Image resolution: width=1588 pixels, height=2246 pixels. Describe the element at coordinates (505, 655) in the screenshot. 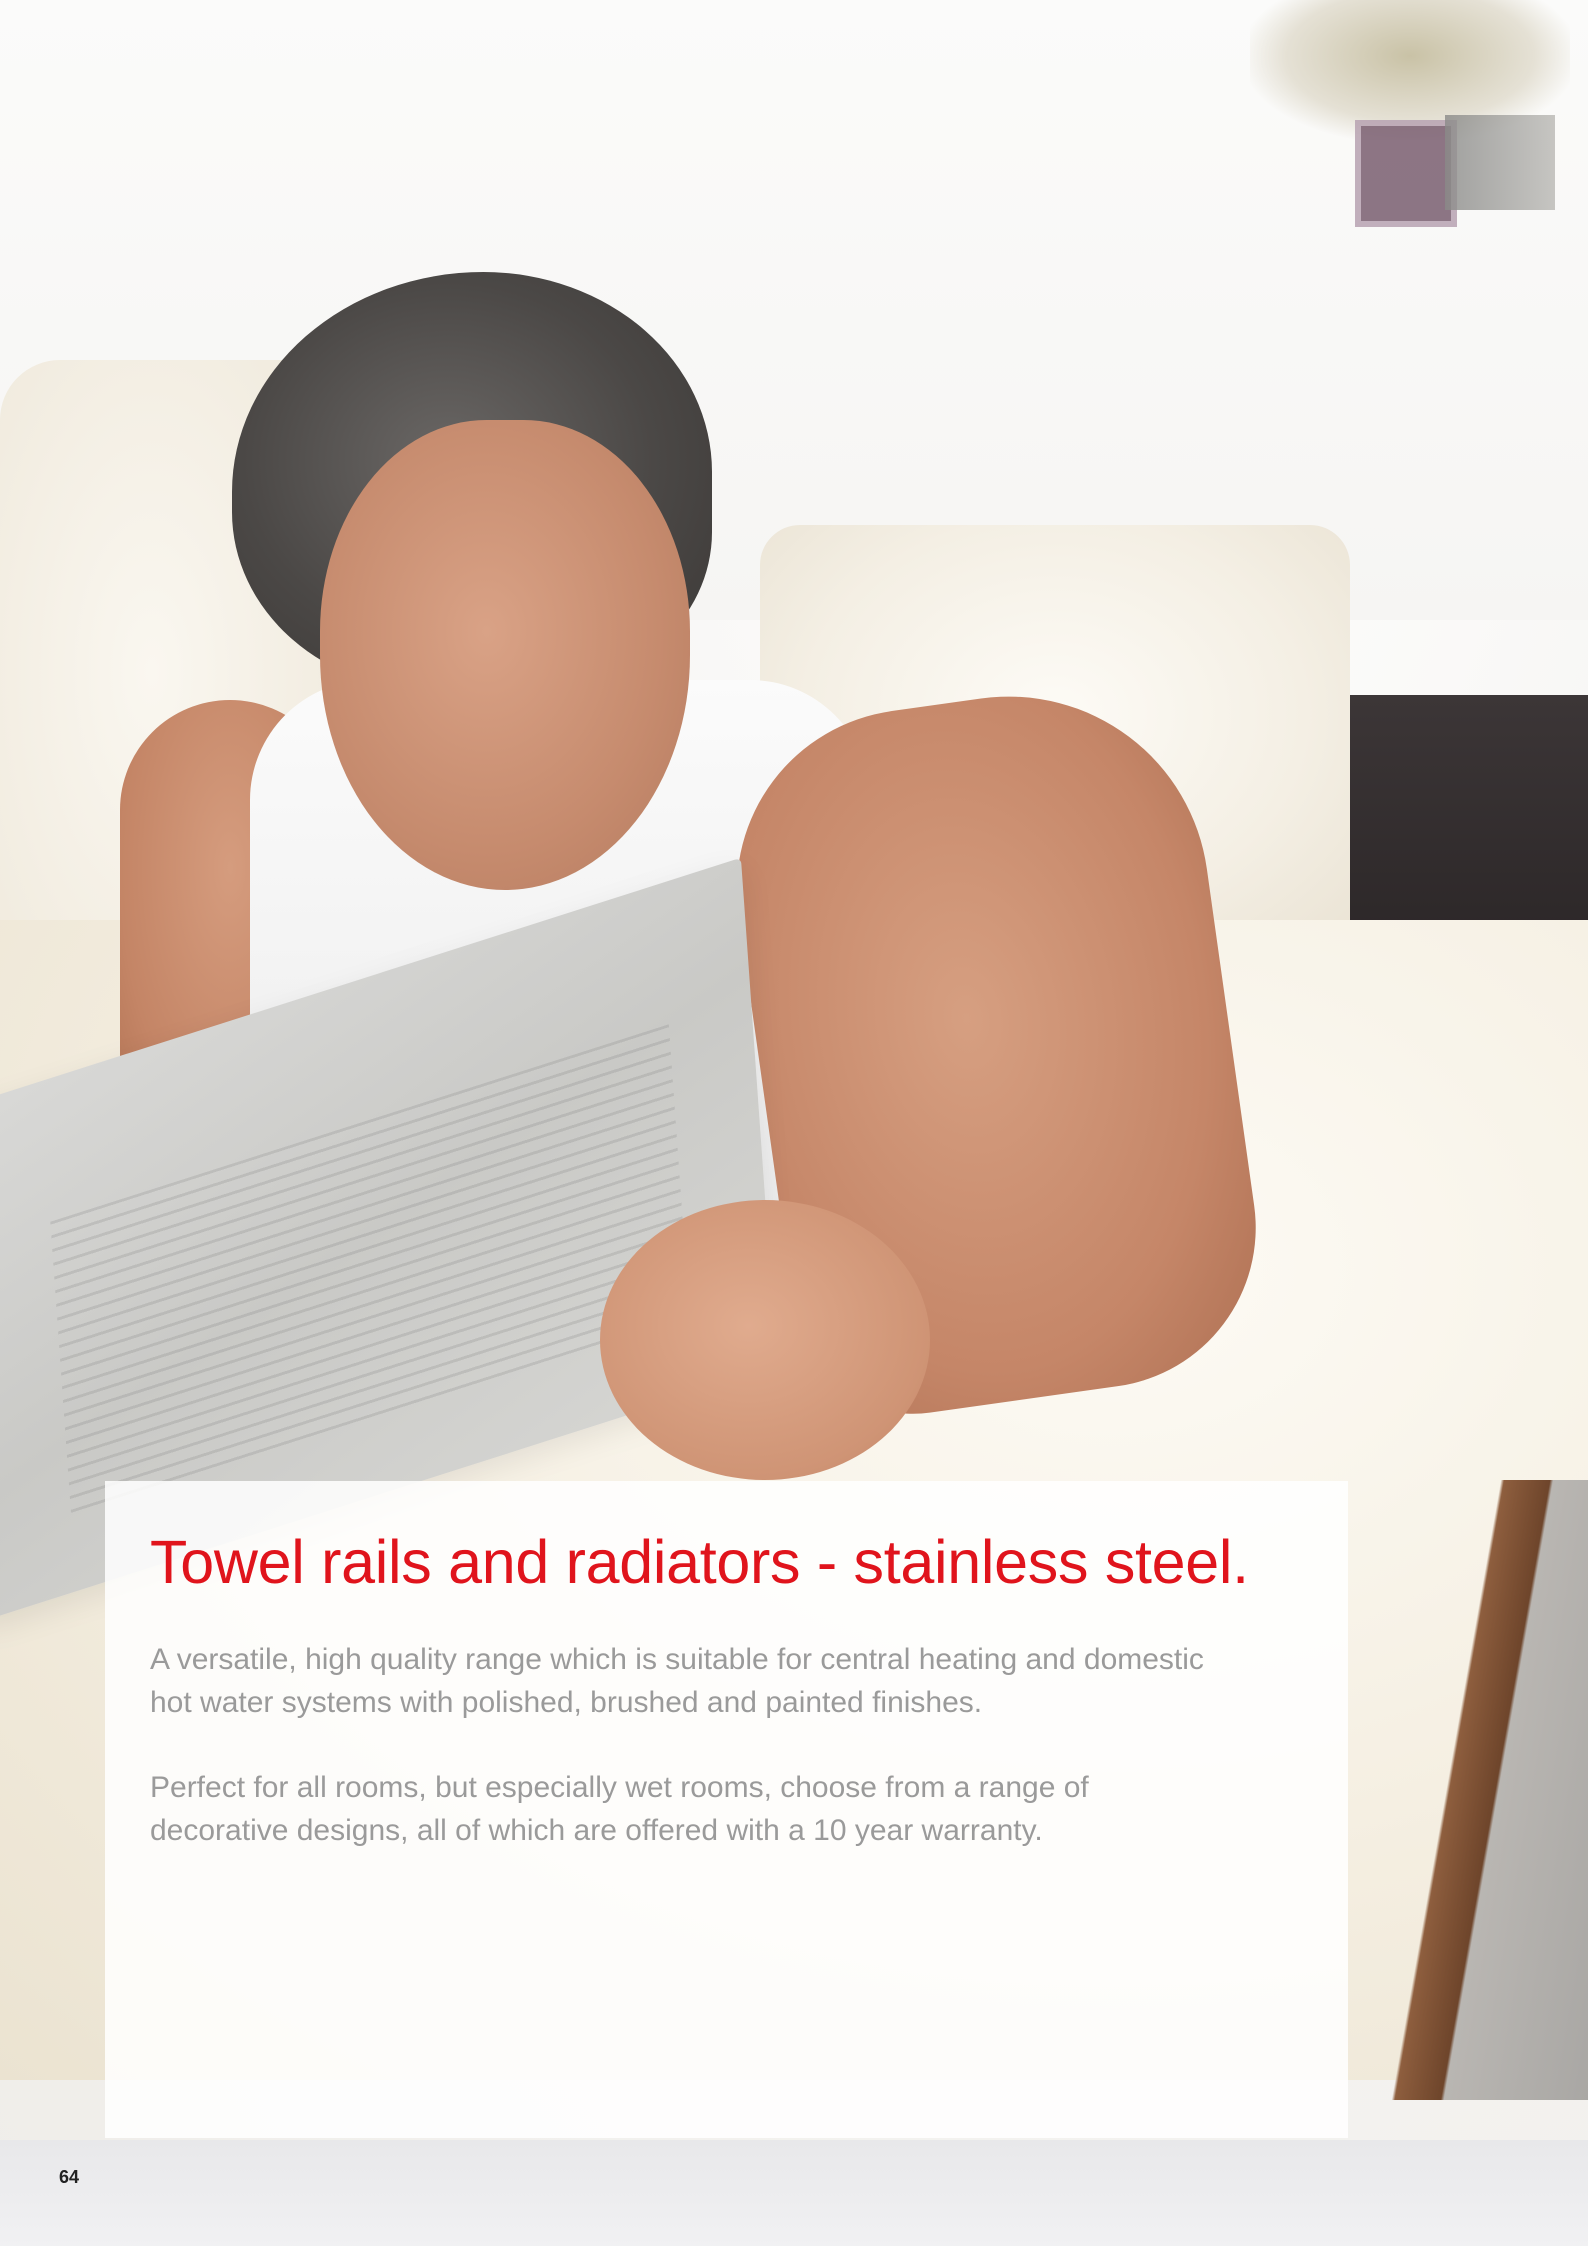

I see `photo-person-face` at that location.